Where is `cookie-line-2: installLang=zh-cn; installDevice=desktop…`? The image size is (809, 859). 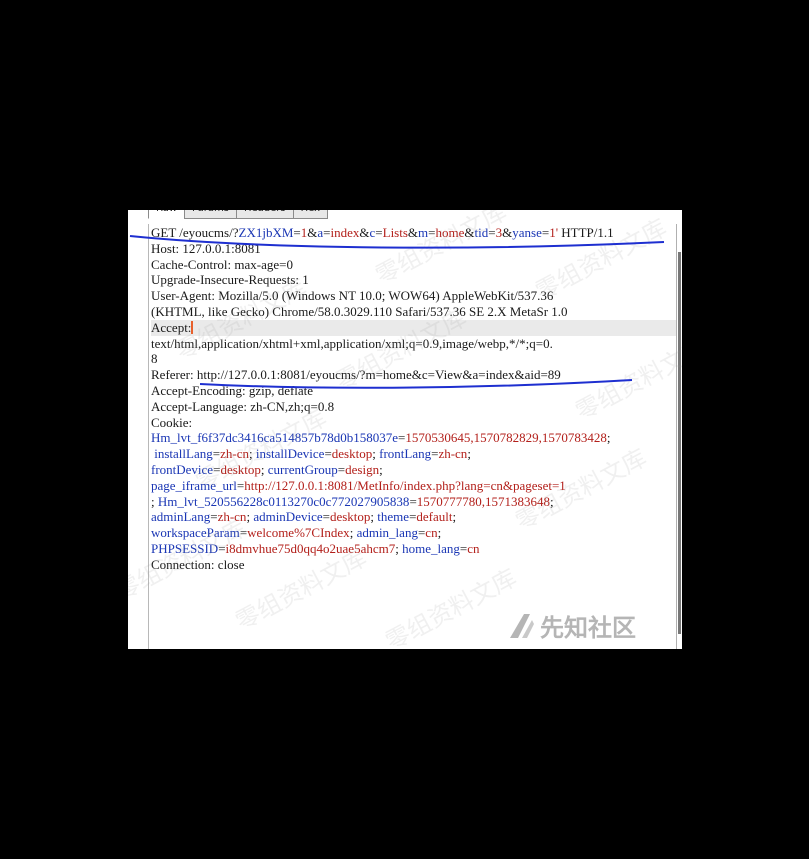 cookie-line-2: installLang=zh-cn; installDevice=desktop… is located at coordinates (312, 454).